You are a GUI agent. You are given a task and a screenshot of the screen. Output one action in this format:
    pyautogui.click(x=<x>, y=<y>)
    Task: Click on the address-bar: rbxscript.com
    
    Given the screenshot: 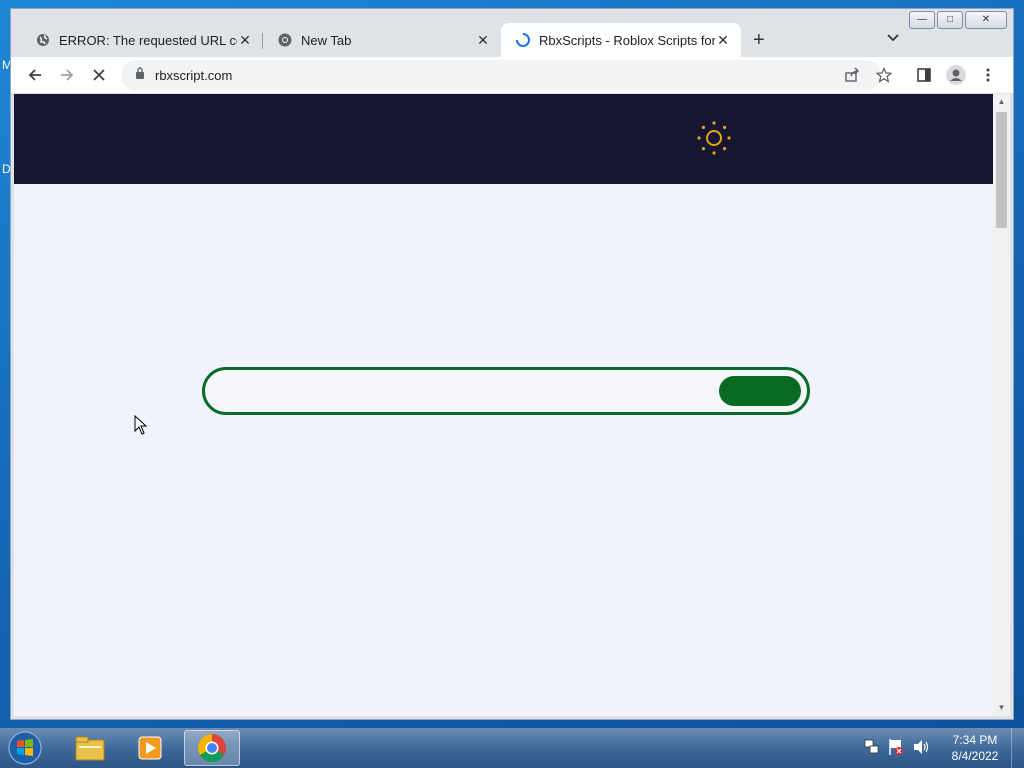 What is the action you would take?
    pyautogui.click(x=501, y=75)
    